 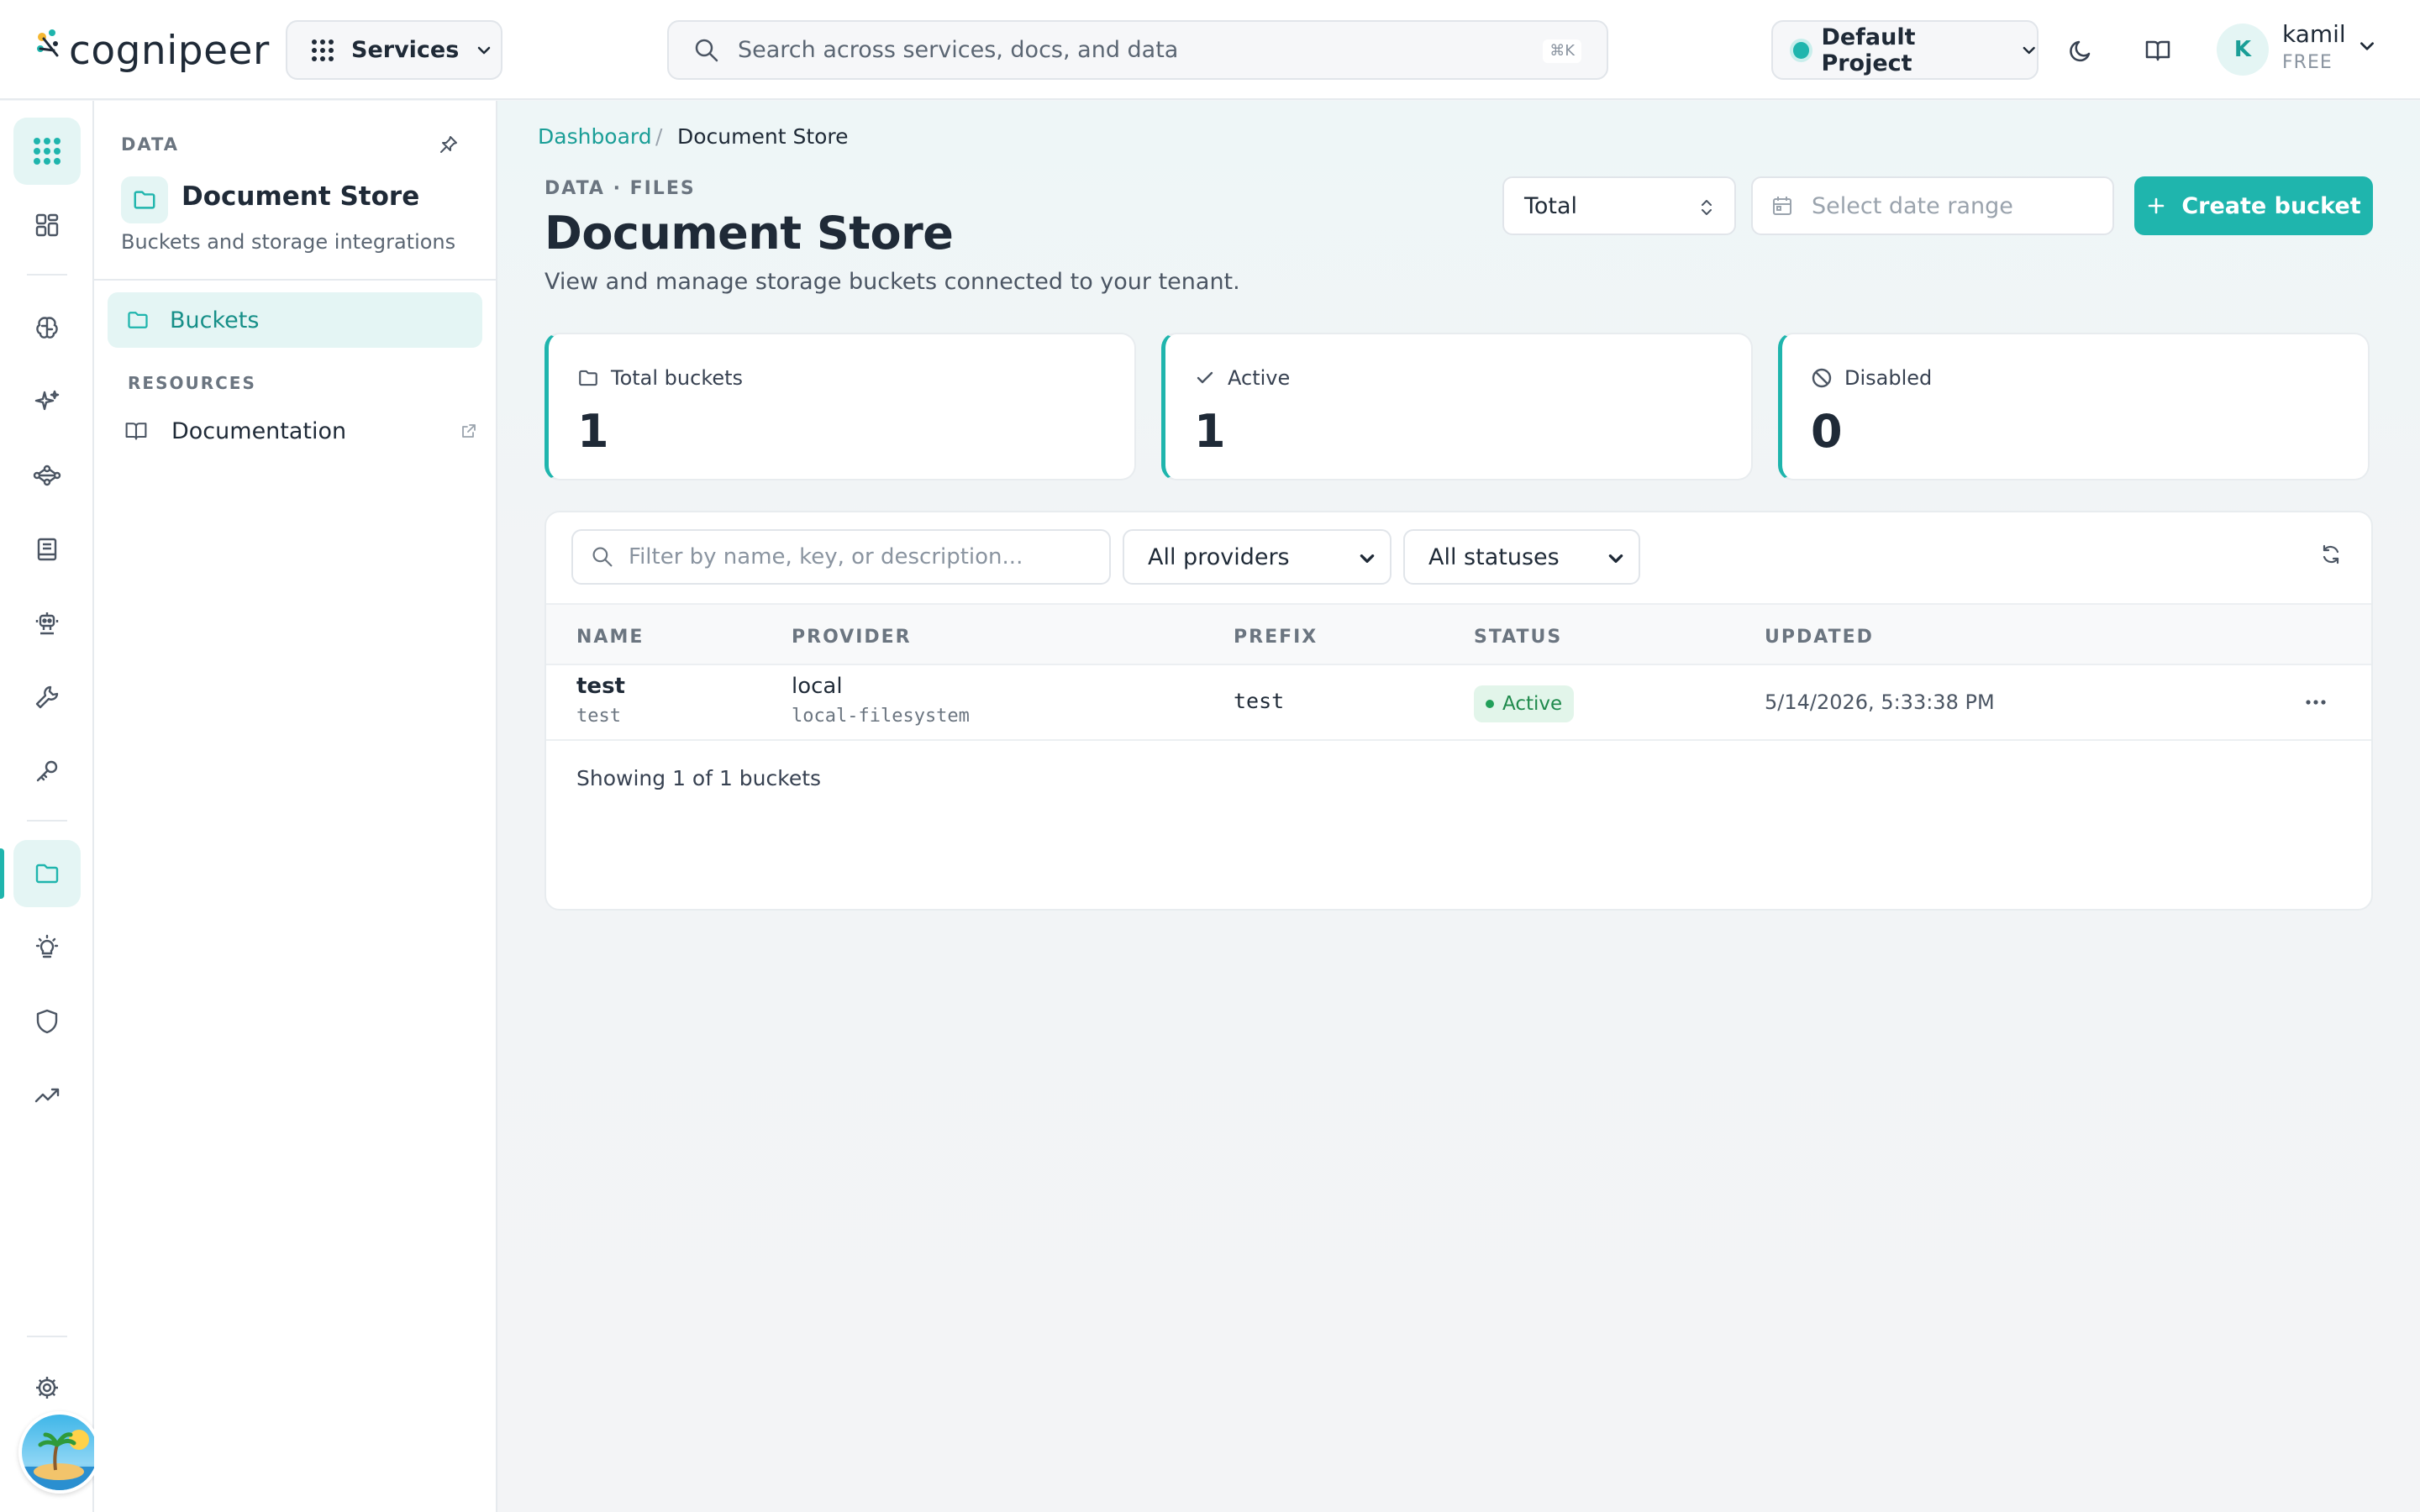 What do you see at coordinates (47, 401) in the screenshot?
I see `rail-item-ai` at bounding box center [47, 401].